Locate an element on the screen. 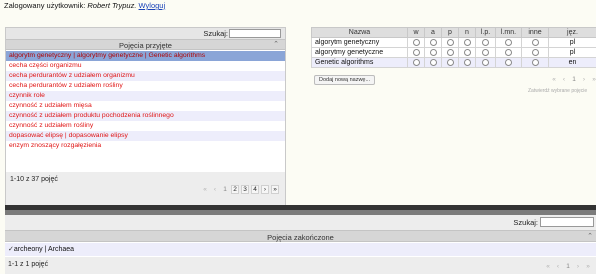  col-p: p is located at coordinates (450, 32).